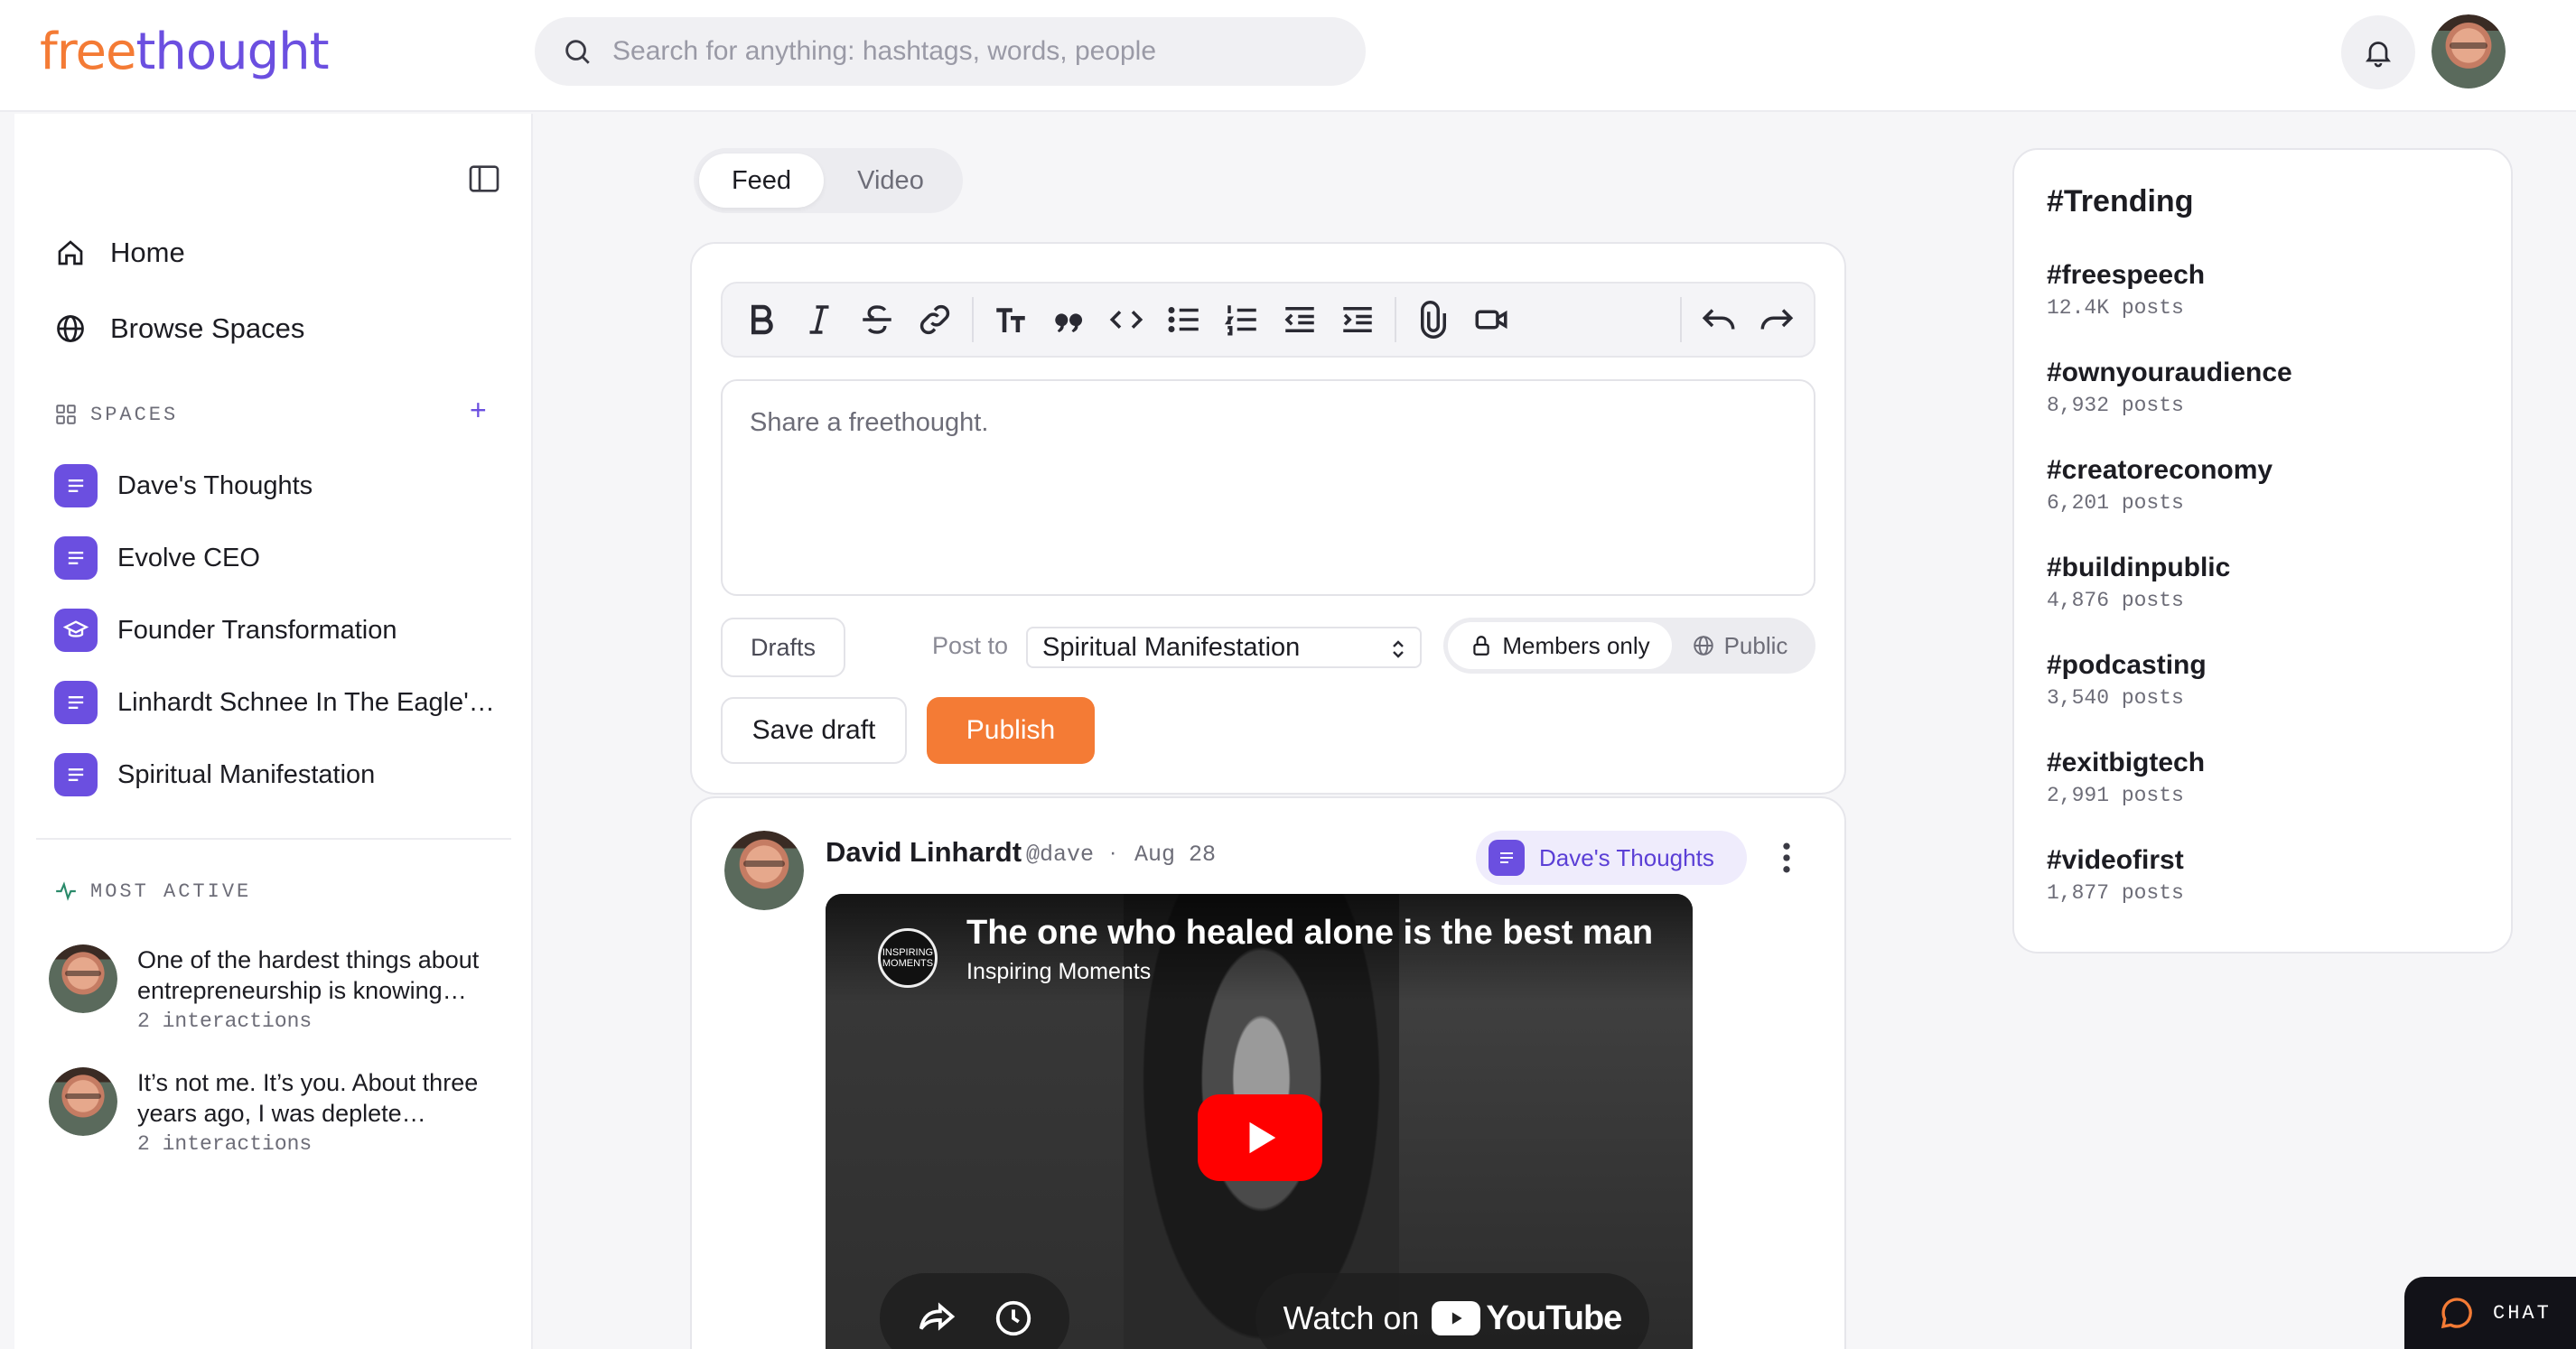 The height and width of the screenshot is (1349, 2576). I want to click on sidebar-space-spiritual-manifestation: Spiritual Manifestation, so click(214, 774).